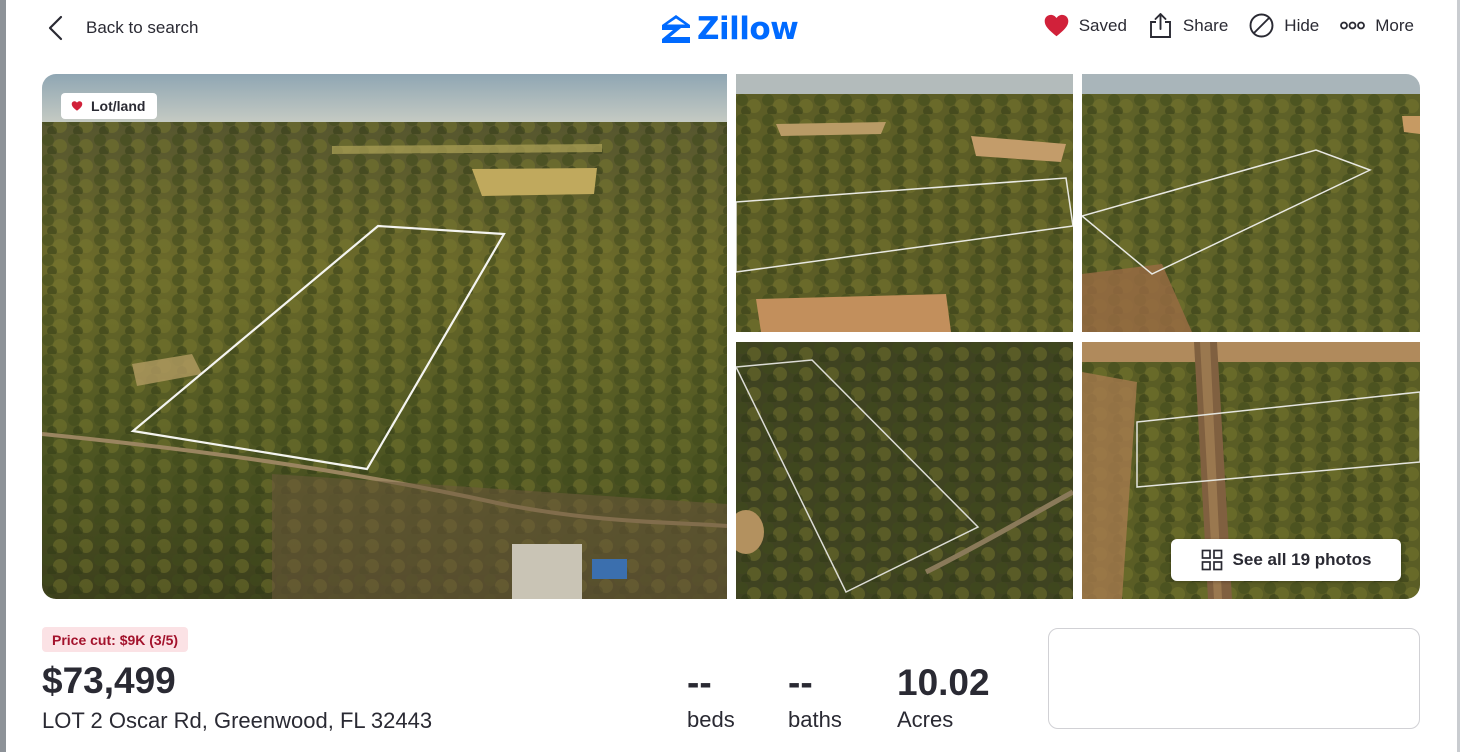 The width and height of the screenshot is (1460, 752). I want to click on acres-stat: 10.02 Acres, so click(943, 697).